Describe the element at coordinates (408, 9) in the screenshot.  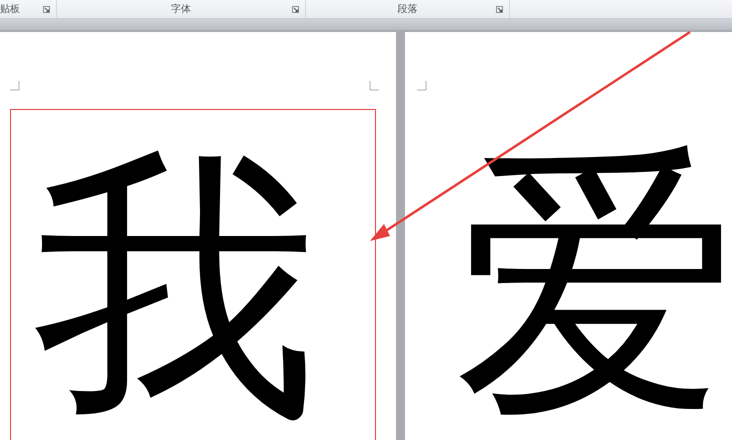
I see `ribbon-group-label: 段落` at that location.